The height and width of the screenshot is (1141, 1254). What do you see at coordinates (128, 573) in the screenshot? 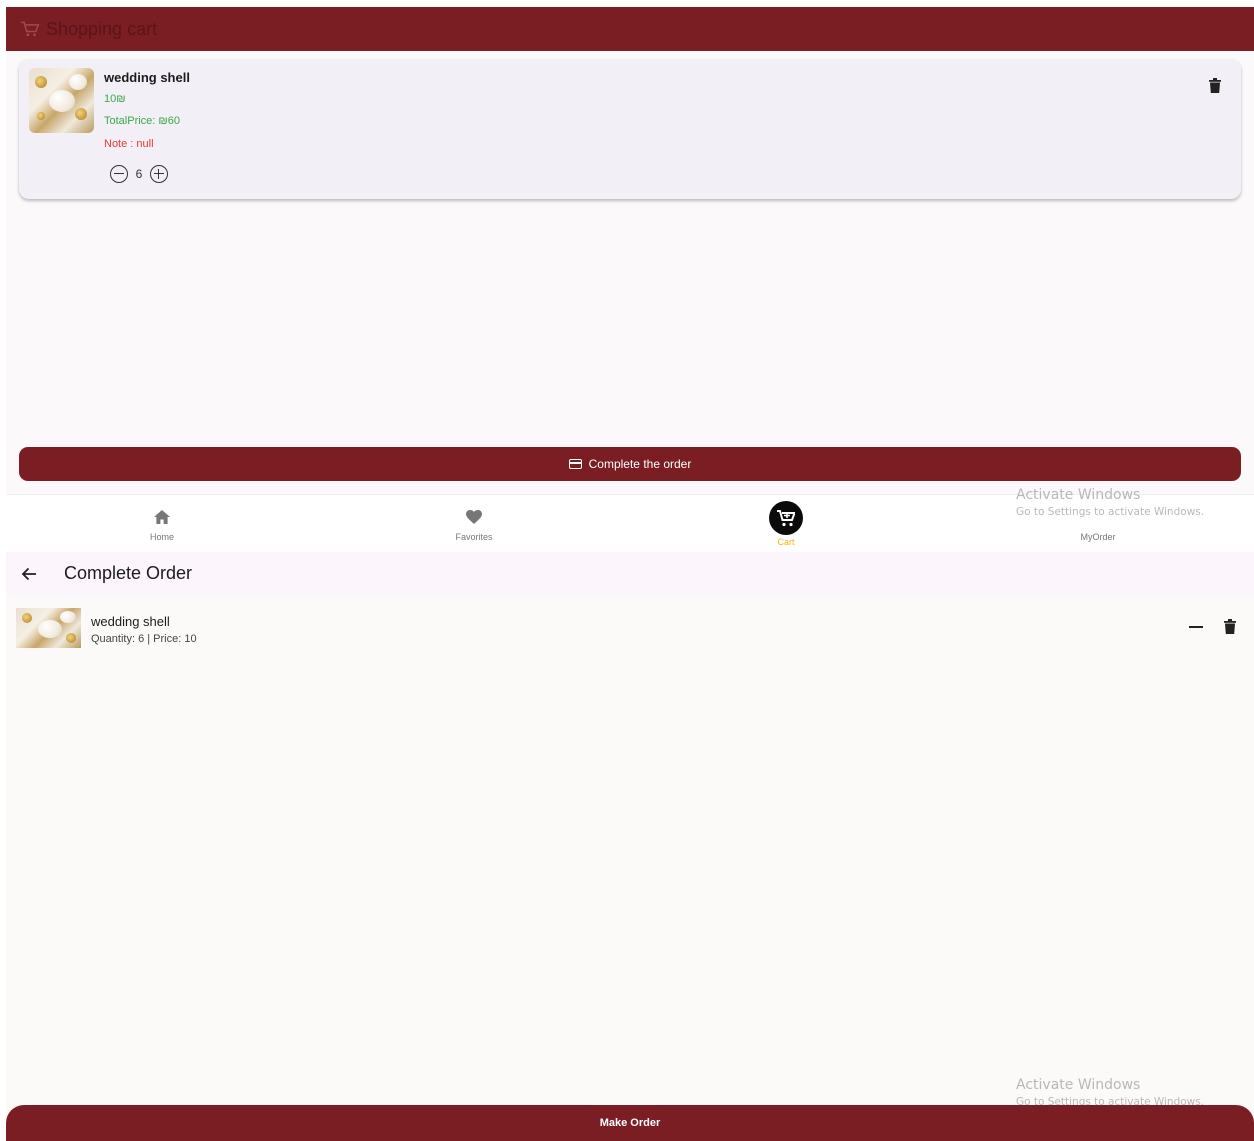
I see `complete-order-title: Complete Order` at bounding box center [128, 573].